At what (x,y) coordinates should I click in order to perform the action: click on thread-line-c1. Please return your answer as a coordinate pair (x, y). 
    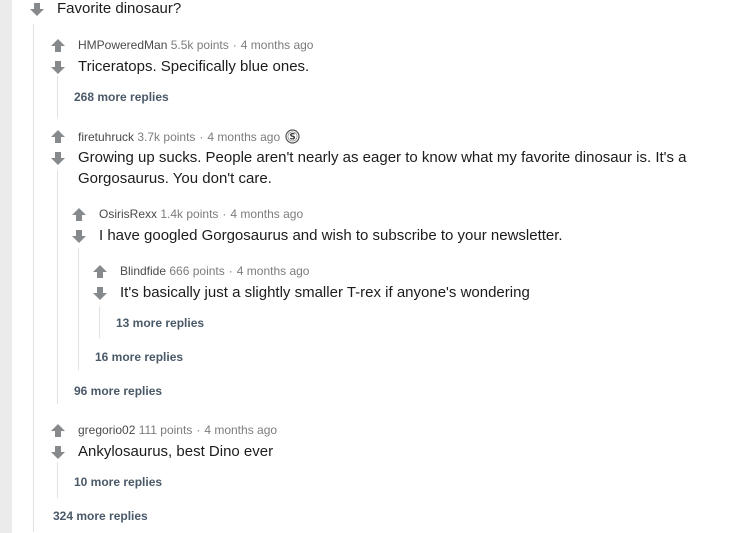
    Looking at the image, I should click on (57, 97).